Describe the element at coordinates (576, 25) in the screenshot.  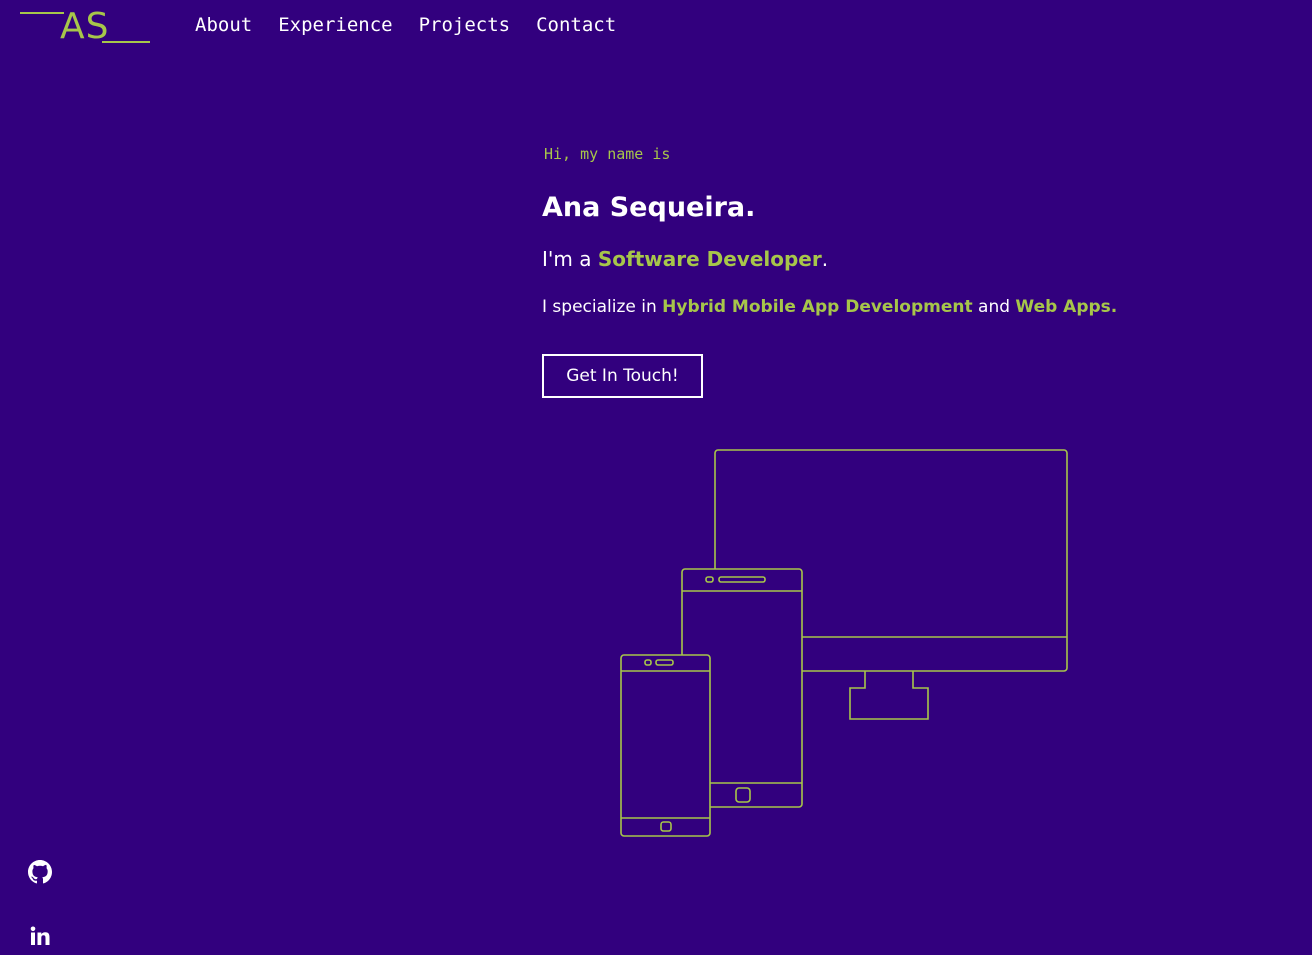
I see `nav-link-contact: Contact` at that location.